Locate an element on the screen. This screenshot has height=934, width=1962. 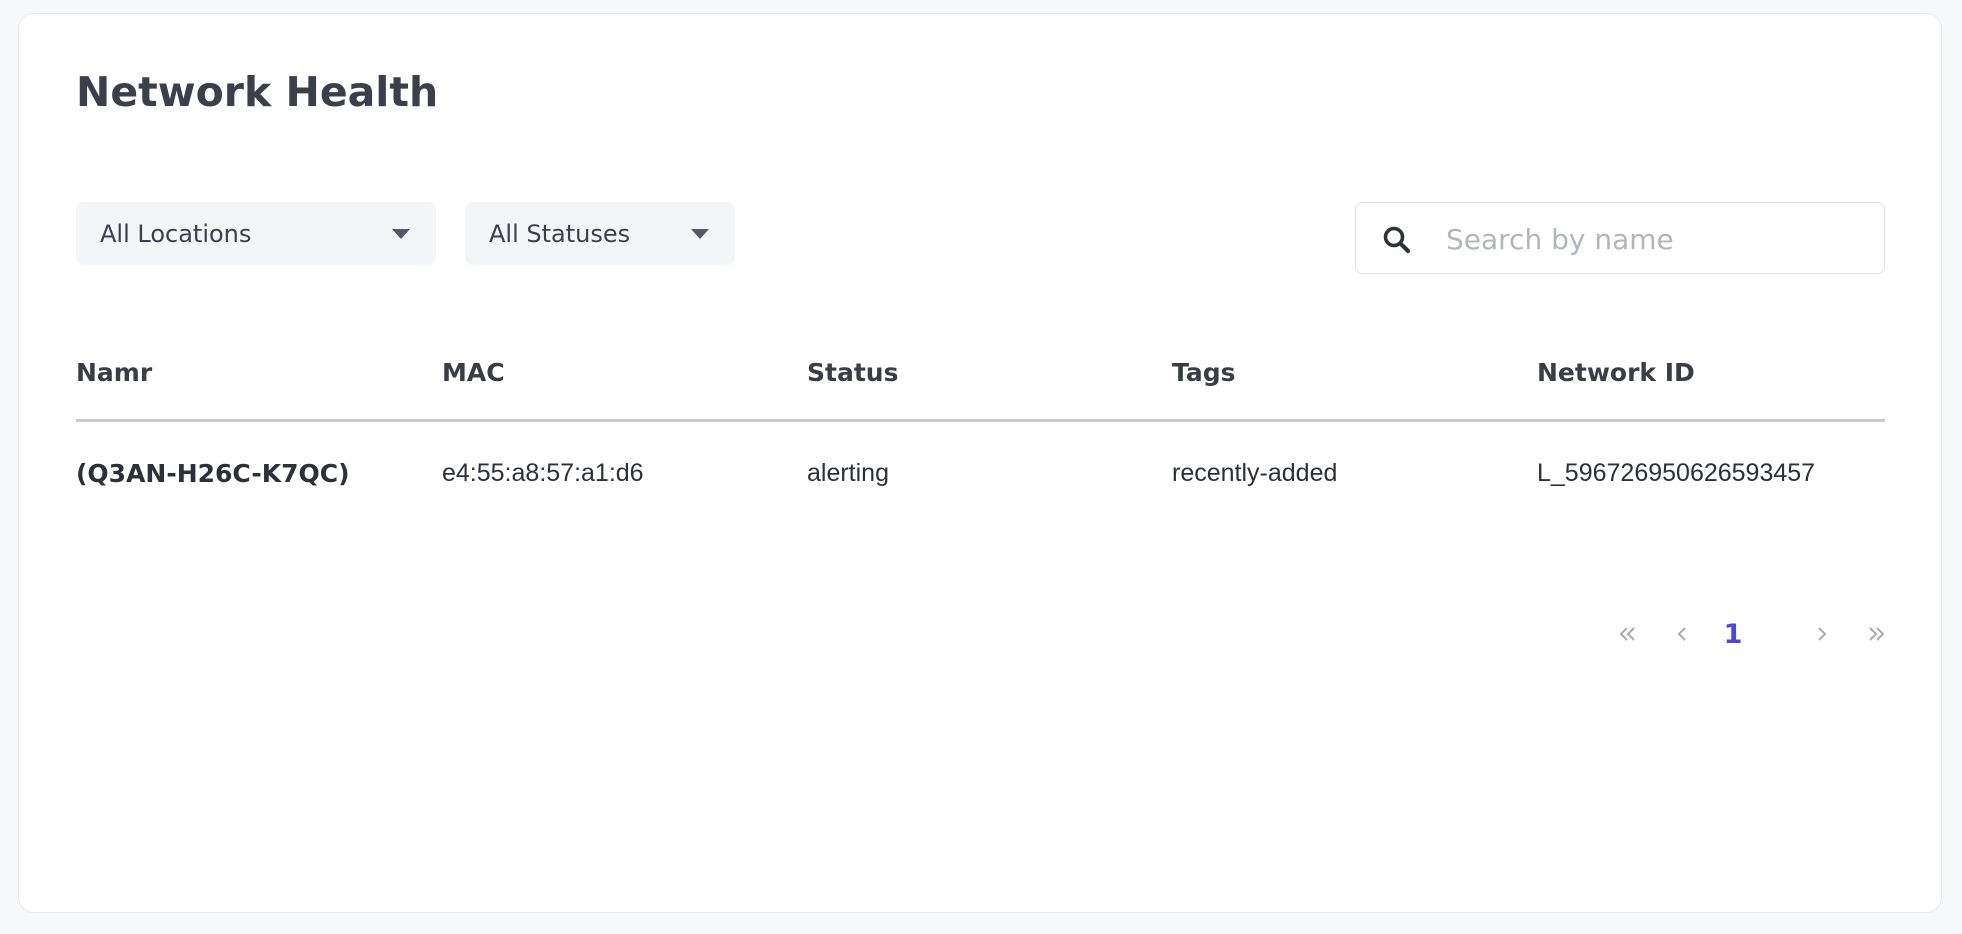
location-filter-value: All Locations is located at coordinates (176, 233).